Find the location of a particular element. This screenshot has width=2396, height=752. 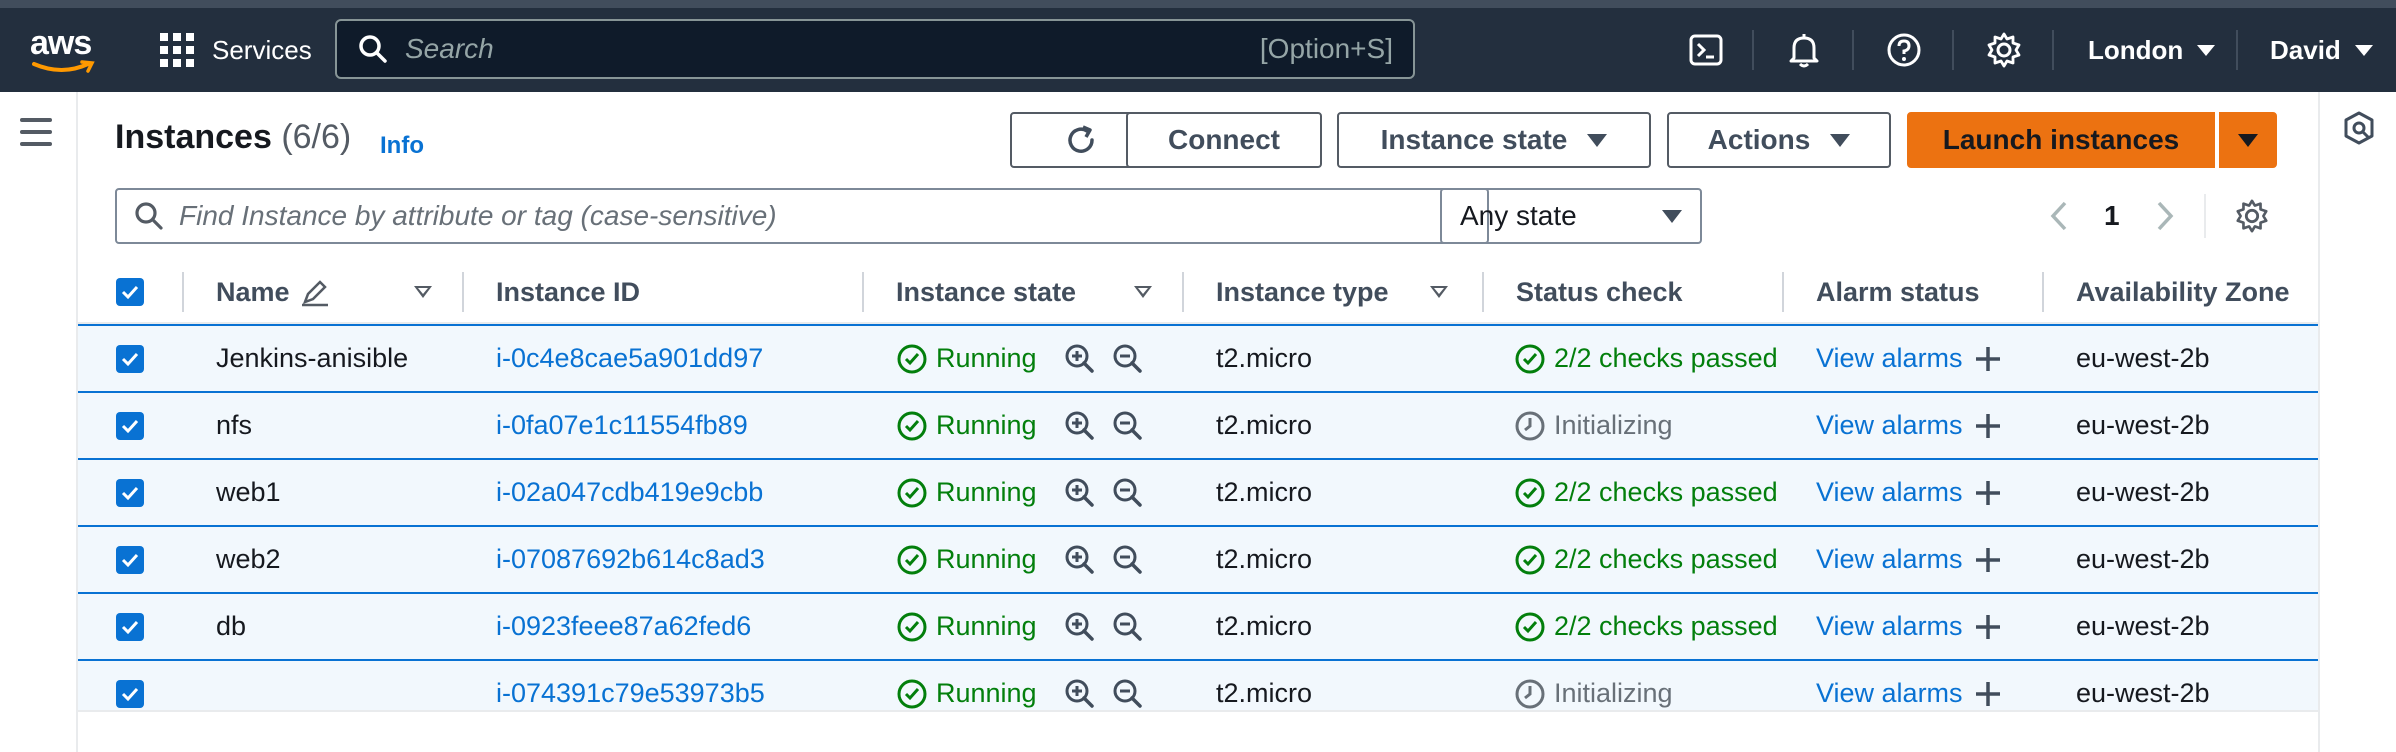

bell-icon is located at coordinates (1804, 50).